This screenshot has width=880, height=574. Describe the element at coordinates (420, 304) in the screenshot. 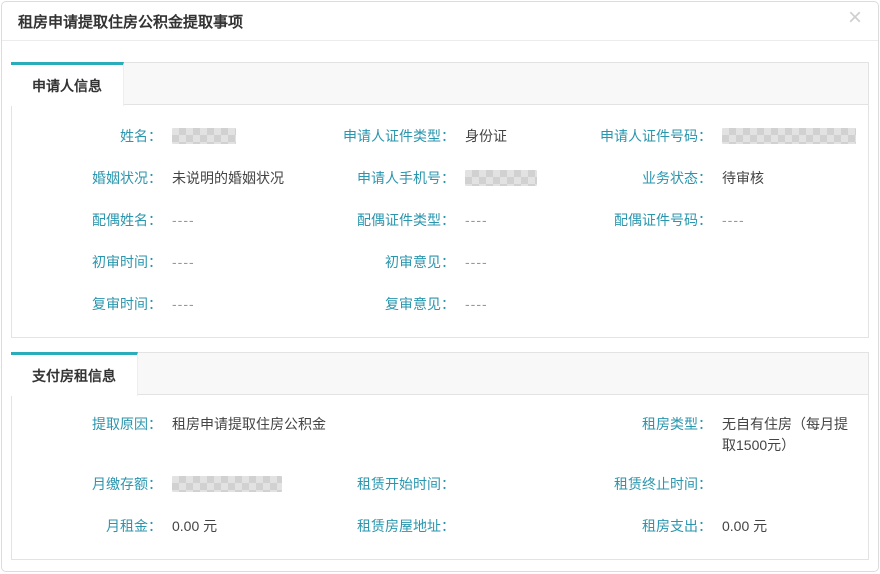

I see `field-label: 复审意见：` at that location.